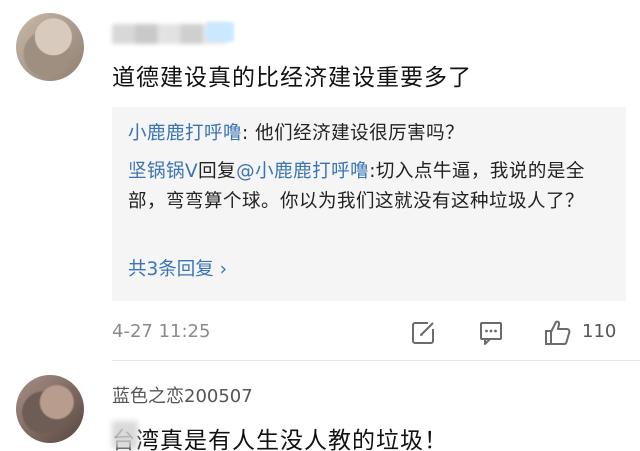 This screenshot has height=451, width=640. Describe the element at coordinates (292, 78) in the screenshot. I see `comment-text: 道德建设真的比经济建设重要多了` at that location.